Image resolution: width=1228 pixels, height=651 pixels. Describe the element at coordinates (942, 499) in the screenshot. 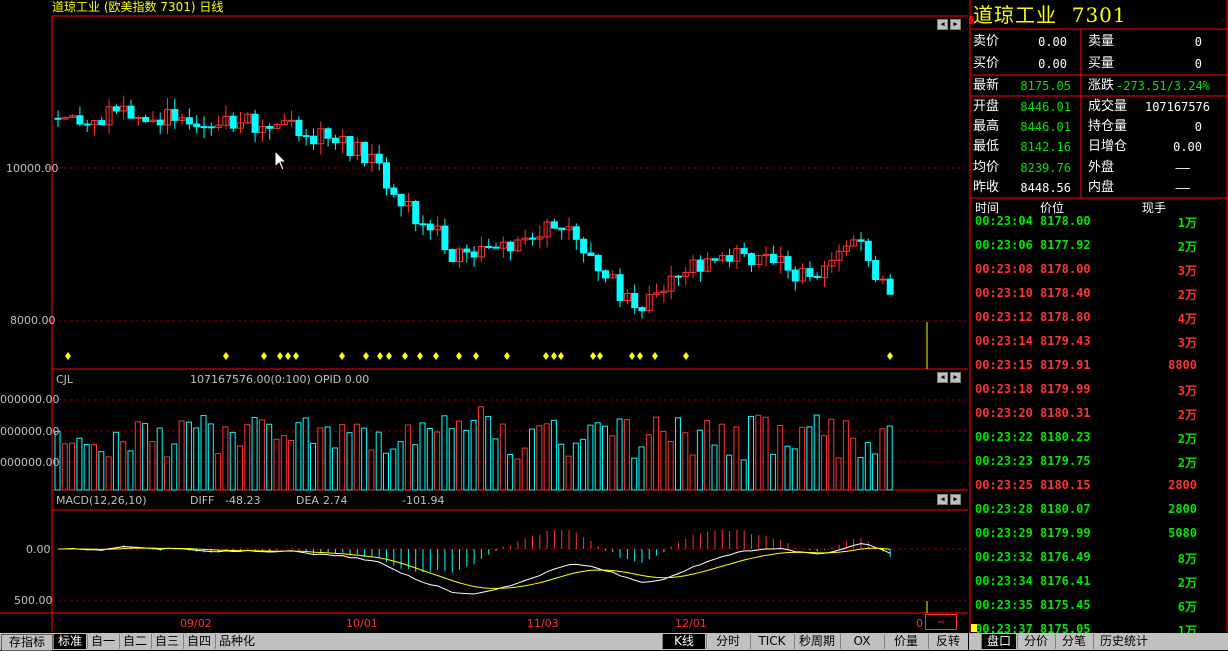

I see `macd-scroll-left-icon: ◀` at that location.